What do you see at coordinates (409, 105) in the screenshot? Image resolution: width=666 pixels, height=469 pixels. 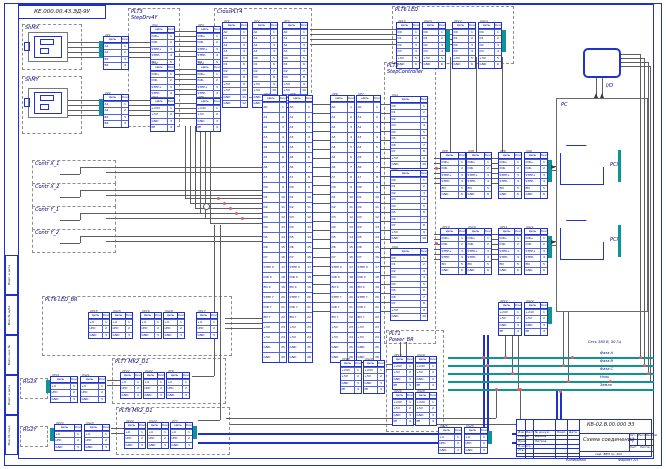 I see `pin-row: D0 1` at bounding box center [409, 105].